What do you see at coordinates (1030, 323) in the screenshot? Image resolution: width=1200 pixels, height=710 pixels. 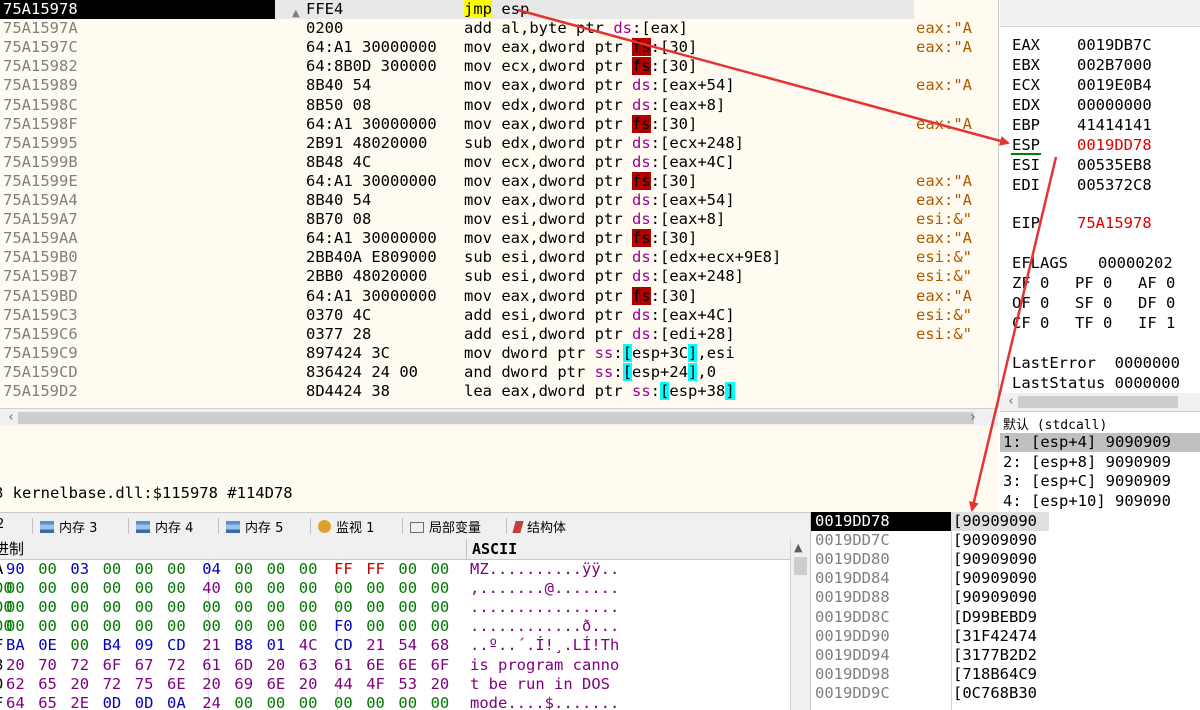 I see `flag-value: CF 0` at bounding box center [1030, 323].